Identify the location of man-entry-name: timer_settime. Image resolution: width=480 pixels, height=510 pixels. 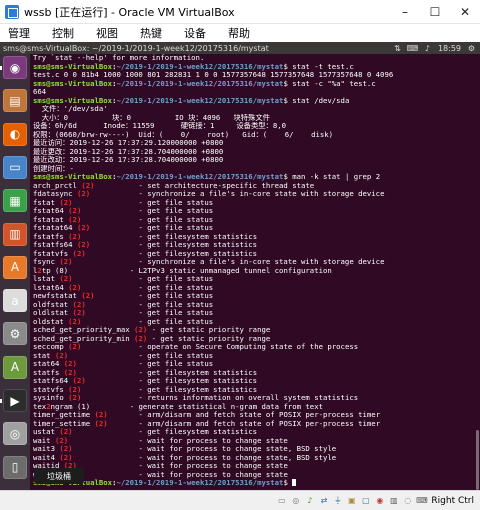
(64, 423).